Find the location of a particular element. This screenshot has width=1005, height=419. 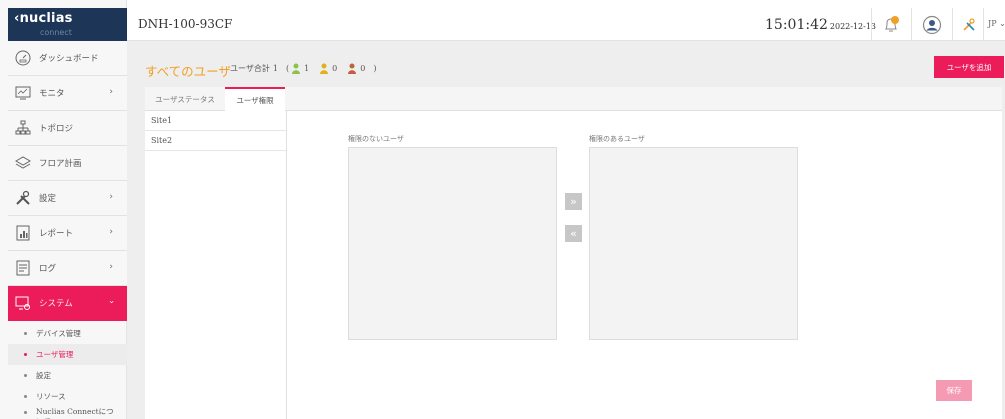

sidebar-item-settings: 設定 › is located at coordinates (67, 198).